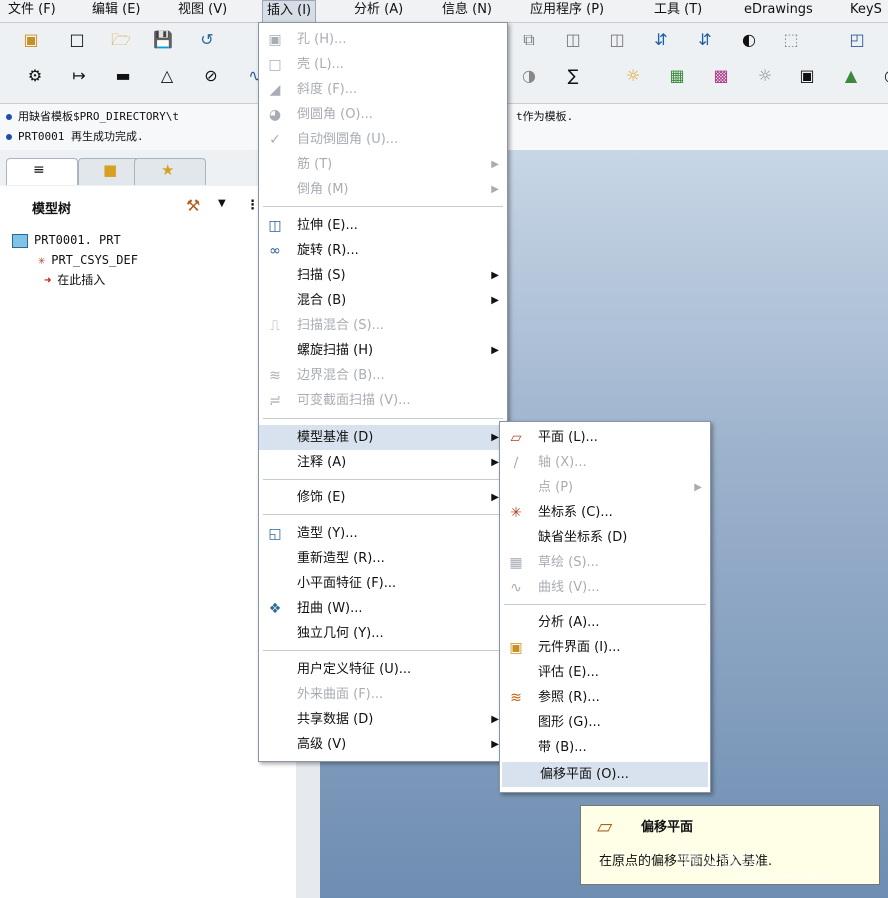 The width and height of the screenshot is (888, 898). Describe the element at coordinates (529, 76) in the screenshot. I see `shade-icon: ◑` at that location.